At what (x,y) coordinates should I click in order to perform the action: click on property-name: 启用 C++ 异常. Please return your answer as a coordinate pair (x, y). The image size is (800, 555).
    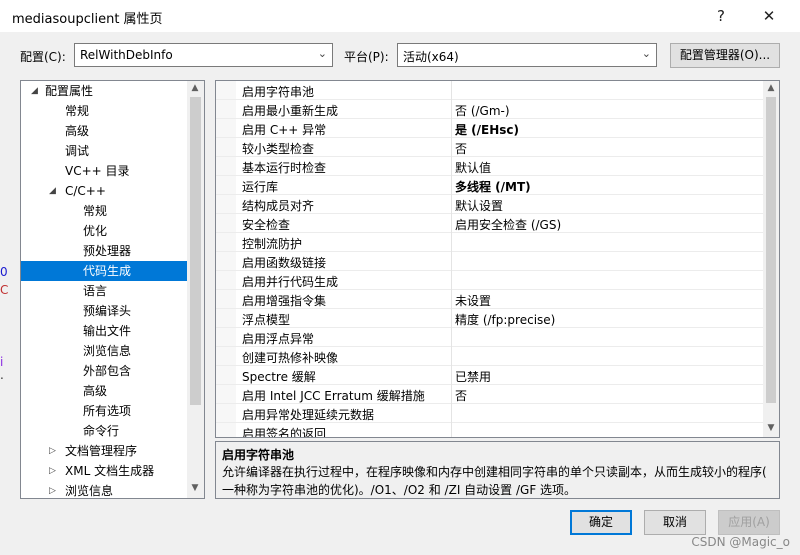
    Looking at the image, I should click on (284, 130).